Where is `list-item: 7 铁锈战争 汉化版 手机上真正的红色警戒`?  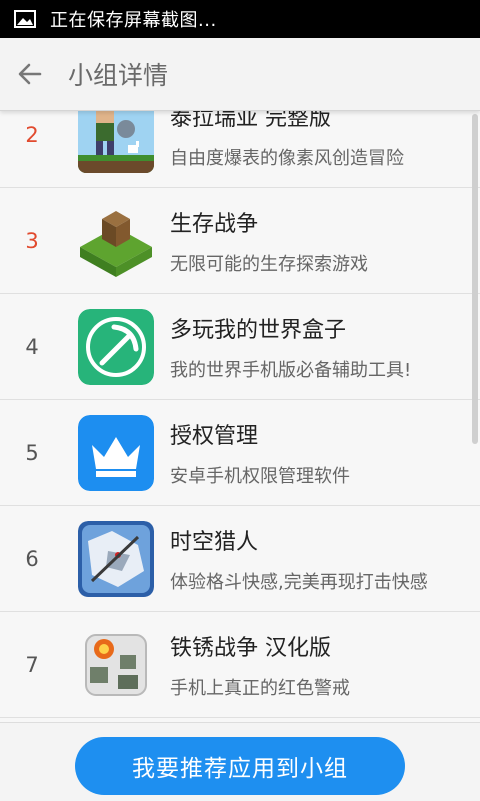 list-item: 7 铁锈战争 汉化版 手机上真正的红色警戒 is located at coordinates (240, 665).